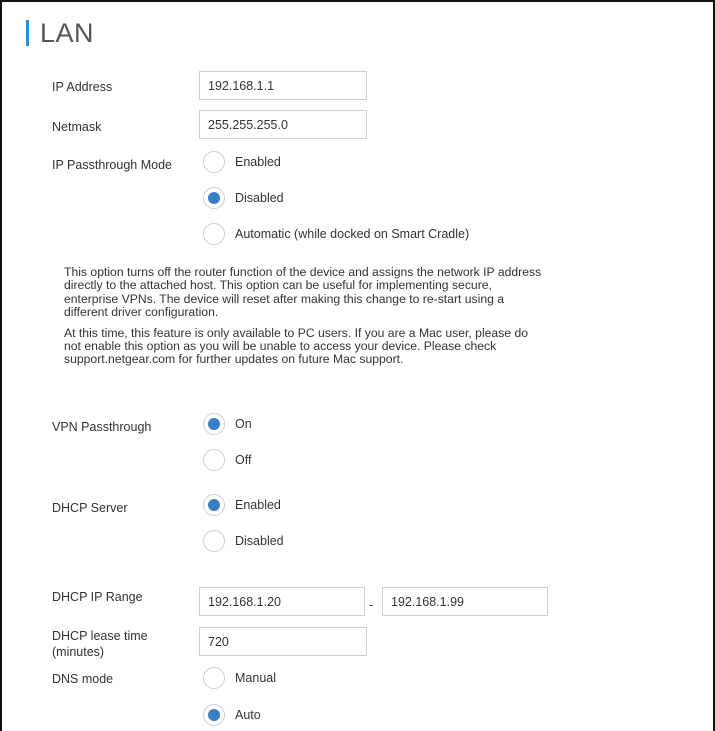  Describe the element at coordinates (282, 601) in the screenshot. I see `dhcp-range-start-input` at that location.